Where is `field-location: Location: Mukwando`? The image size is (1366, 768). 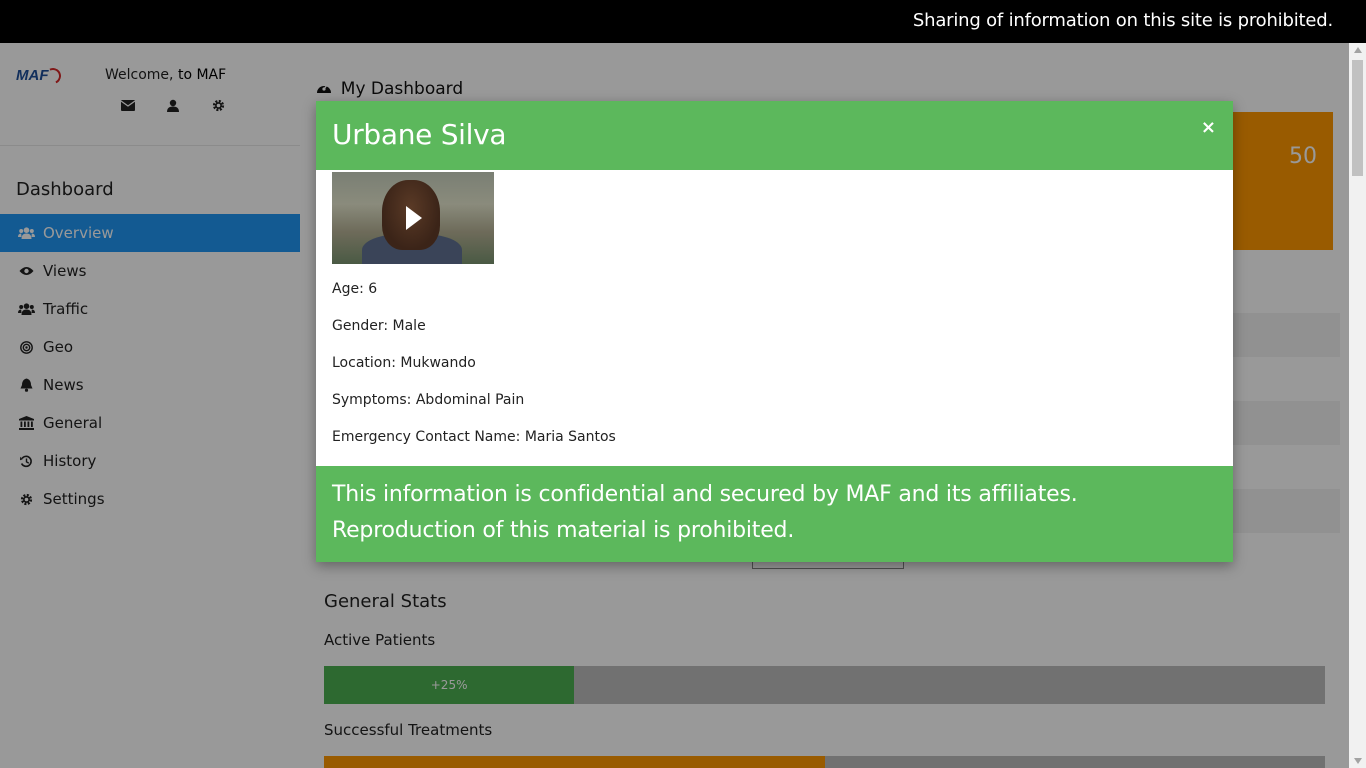
field-location: Location: Mukwando is located at coordinates (404, 363).